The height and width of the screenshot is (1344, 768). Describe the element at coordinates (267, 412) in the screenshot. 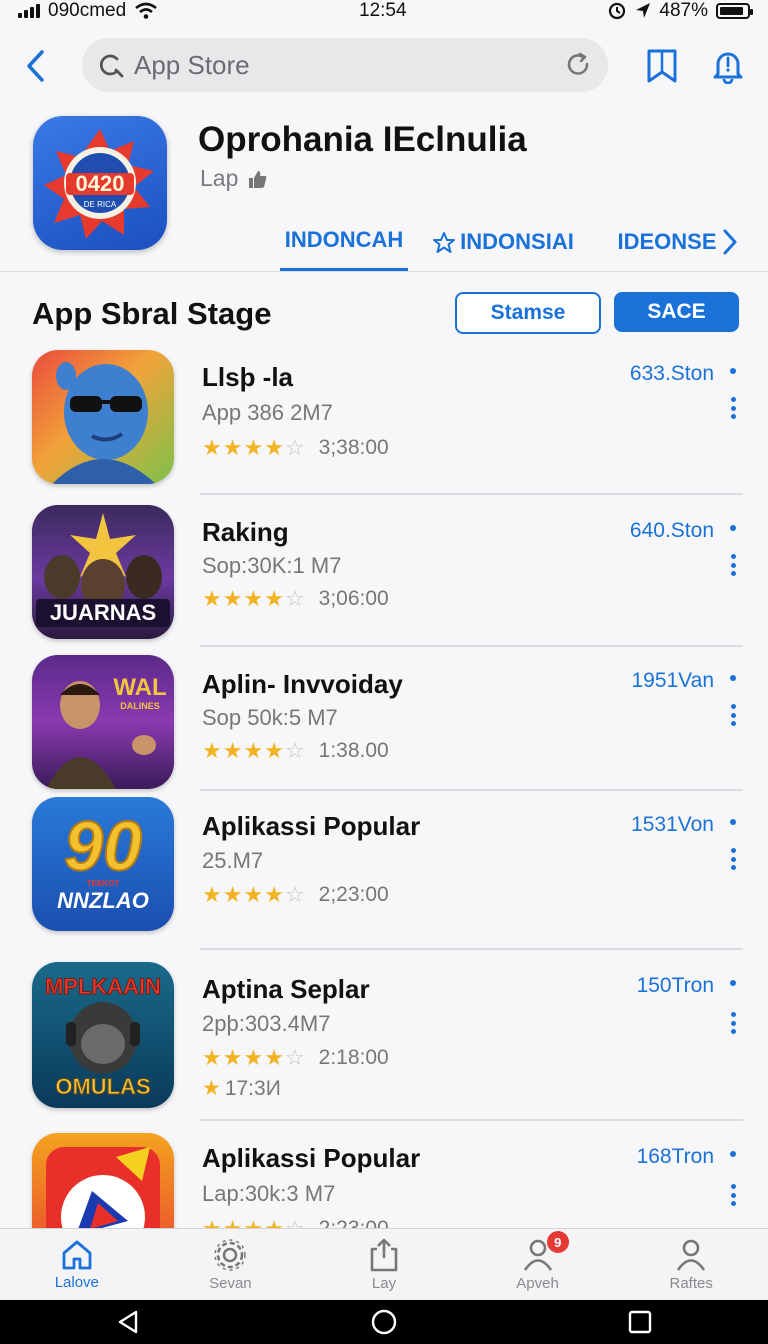

I see `app-meta: App 386 2M7` at that location.